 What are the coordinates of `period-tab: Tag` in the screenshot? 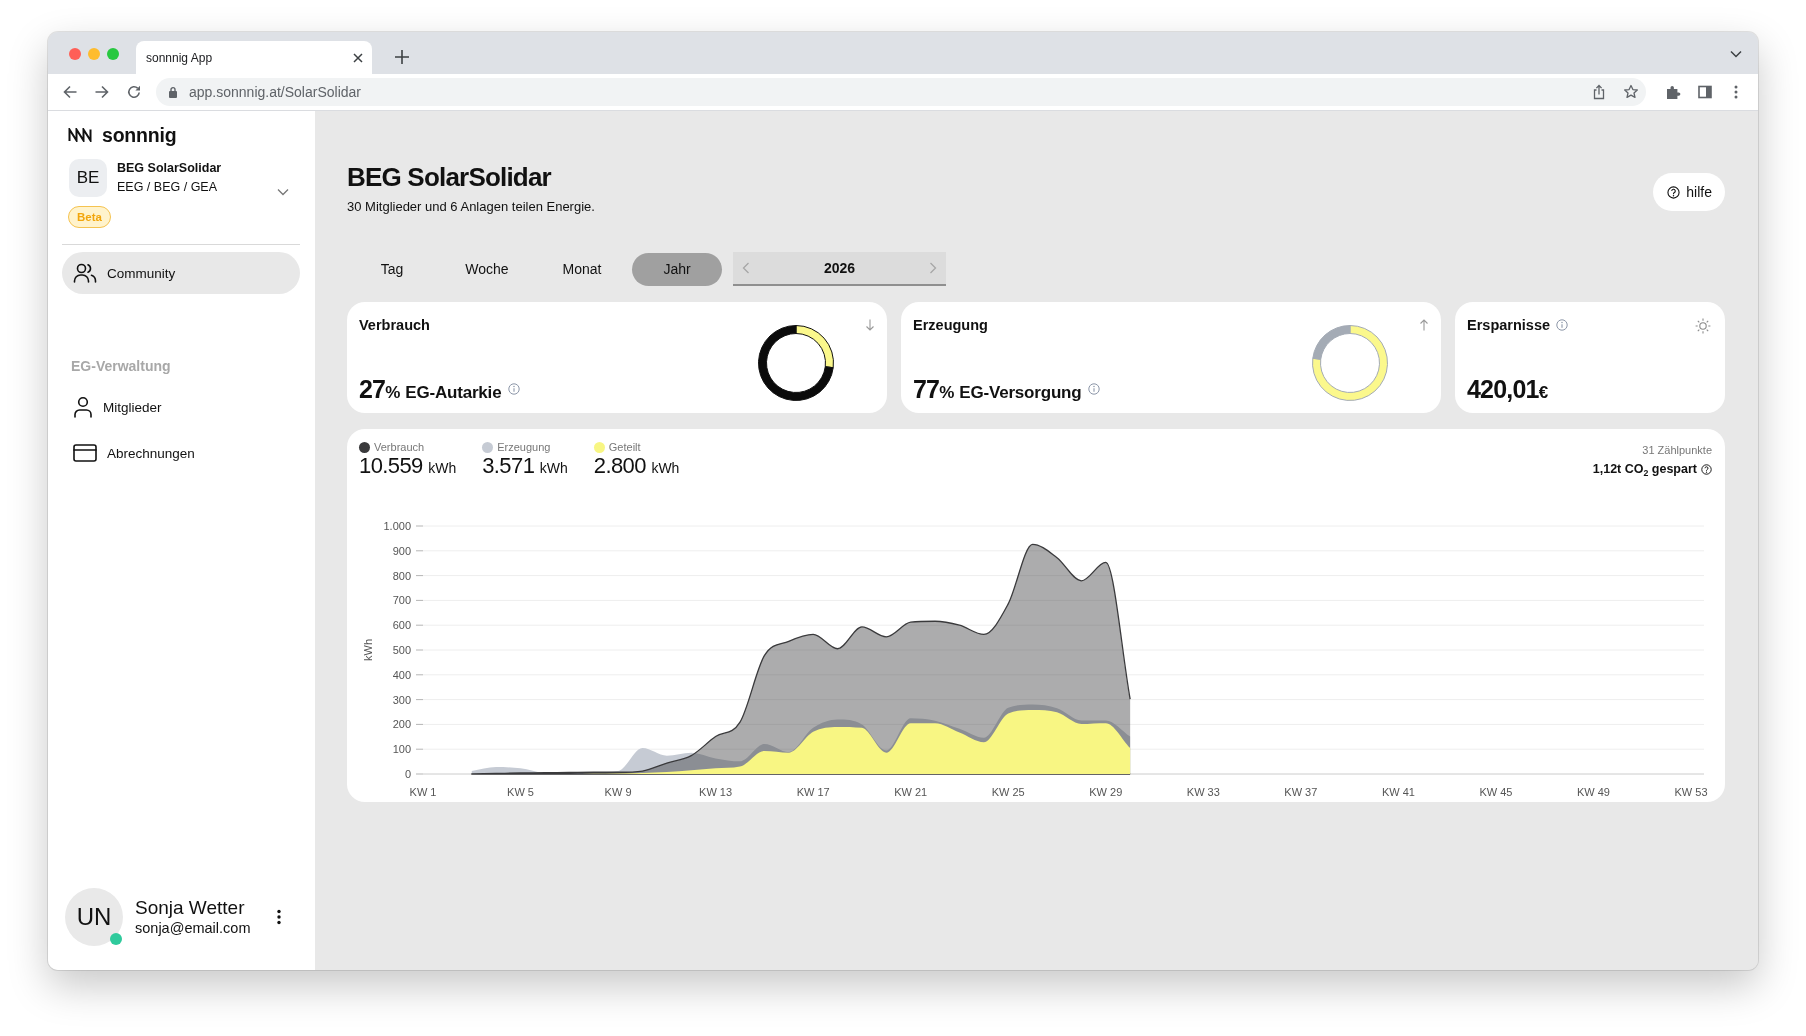 It's located at (392, 269).